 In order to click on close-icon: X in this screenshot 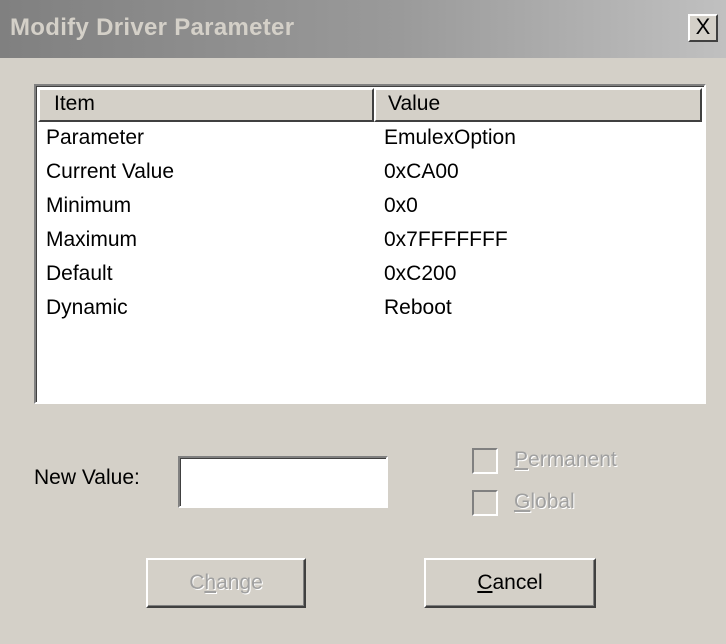, I will do `click(703, 26)`.